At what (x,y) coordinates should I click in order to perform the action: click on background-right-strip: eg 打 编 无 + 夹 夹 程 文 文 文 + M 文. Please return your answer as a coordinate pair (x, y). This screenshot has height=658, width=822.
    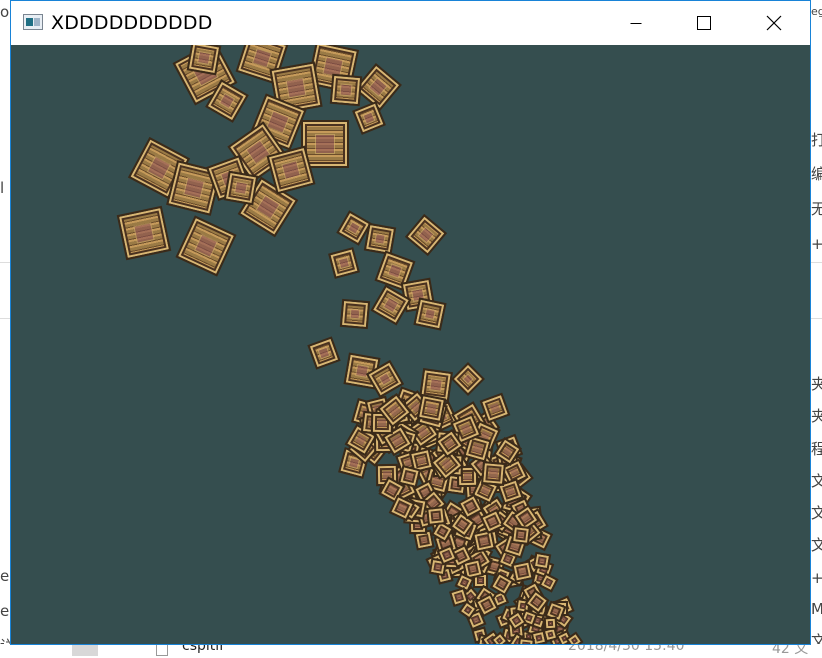
    Looking at the image, I should click on (816, 328).